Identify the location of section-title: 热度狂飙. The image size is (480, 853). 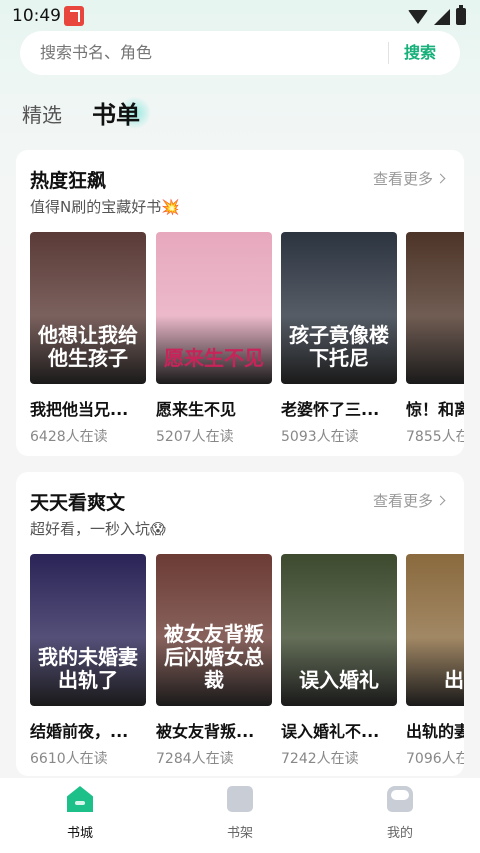
(68, 181).